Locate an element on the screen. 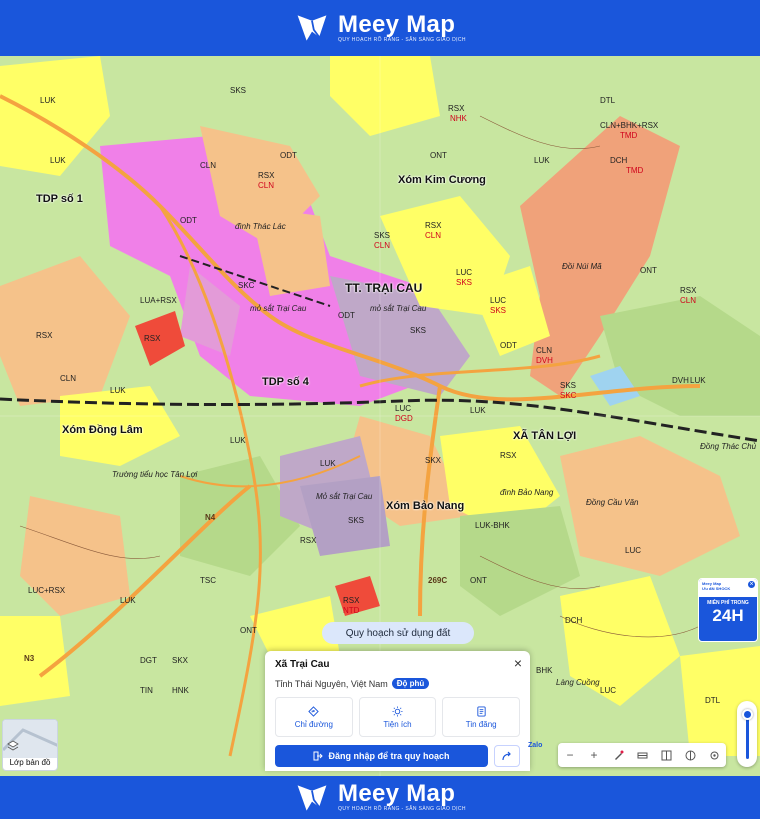  place-xom-kim-cuong: Xóm Kim Cương is located at coordinates (442, 180).